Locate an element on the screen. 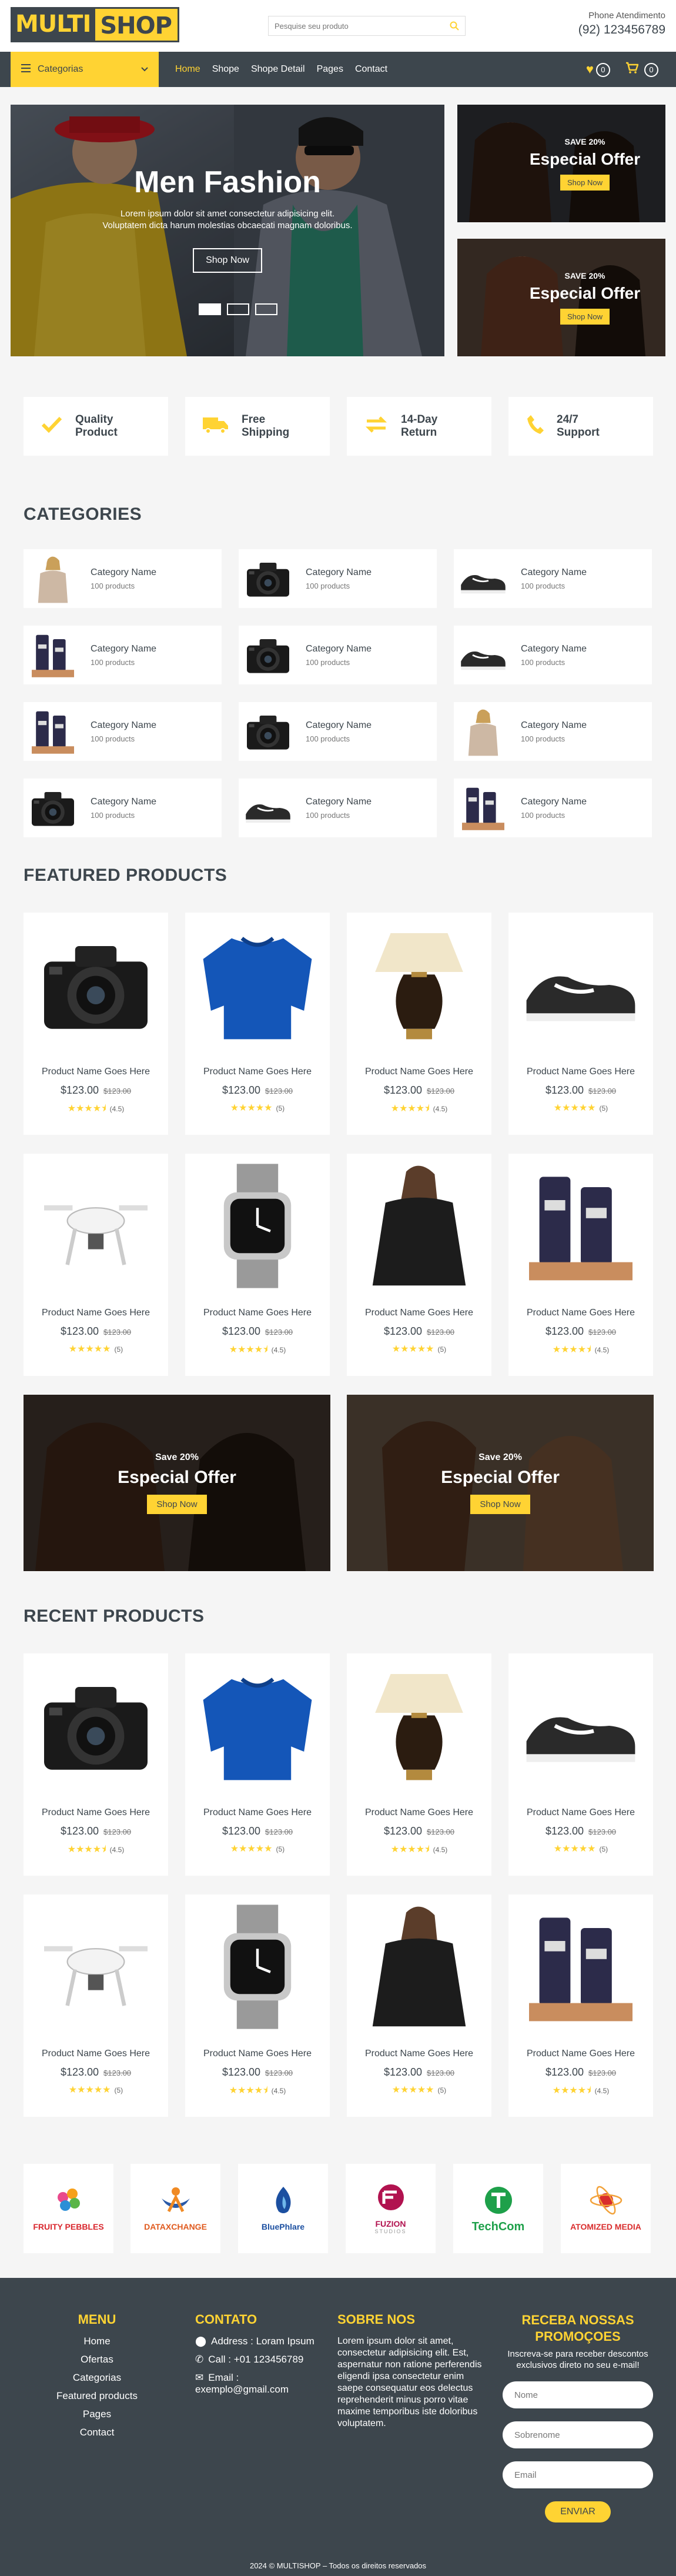 The image size is (676, 2576). footer-link-home: Home is located at coordinates (97, 2341).